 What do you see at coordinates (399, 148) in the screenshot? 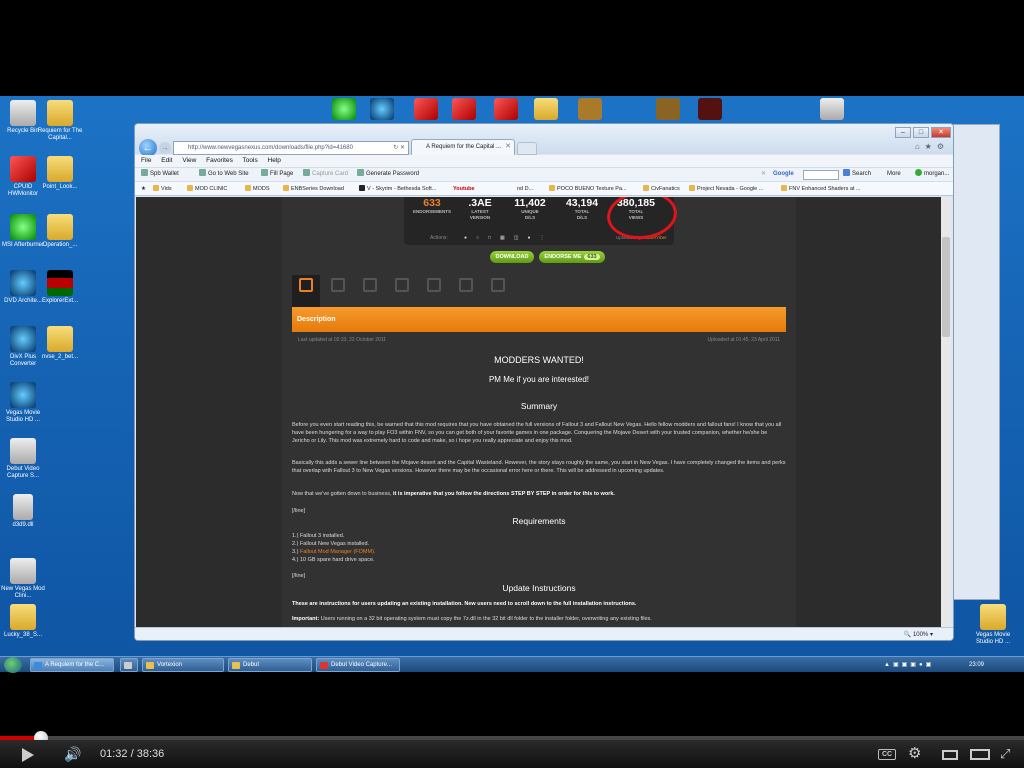
I see `refresh-icon: ↻ ✕` at bounding box center [399, 148].